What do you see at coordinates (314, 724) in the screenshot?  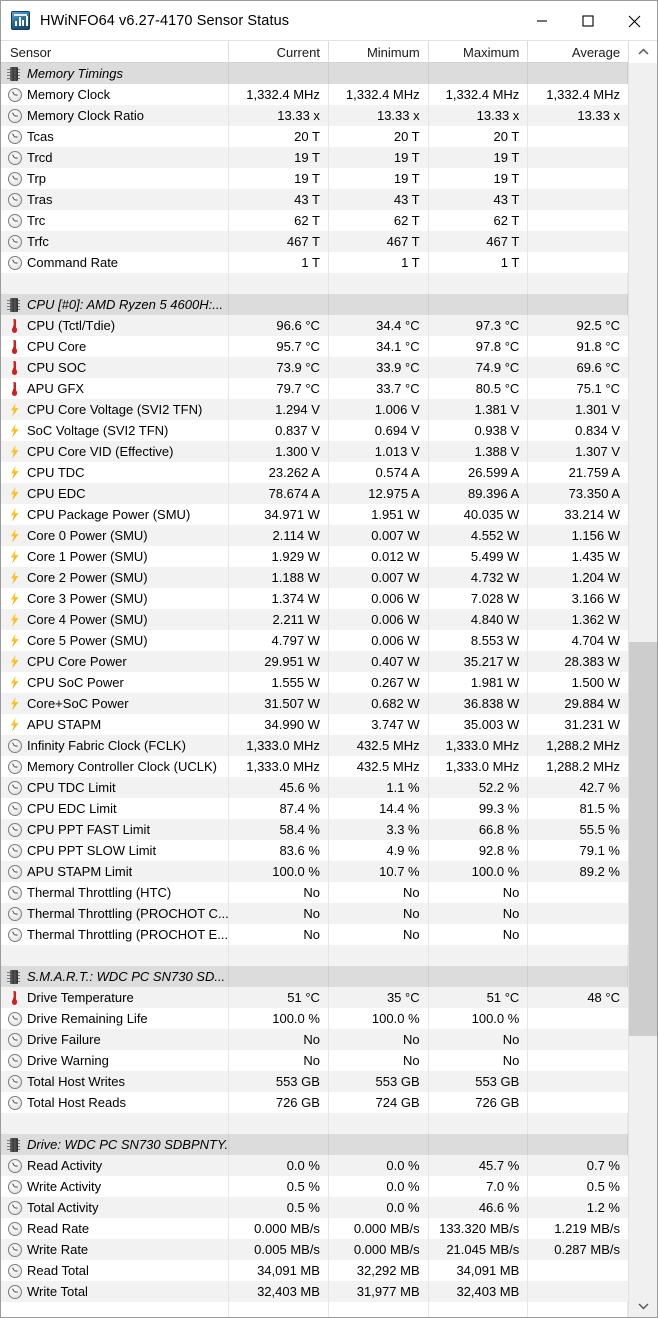 I see `sensor-row: APU STAPM 34.990 W 3.747 W 35.003 W 31.231 W` at bounding box center [314, 724].